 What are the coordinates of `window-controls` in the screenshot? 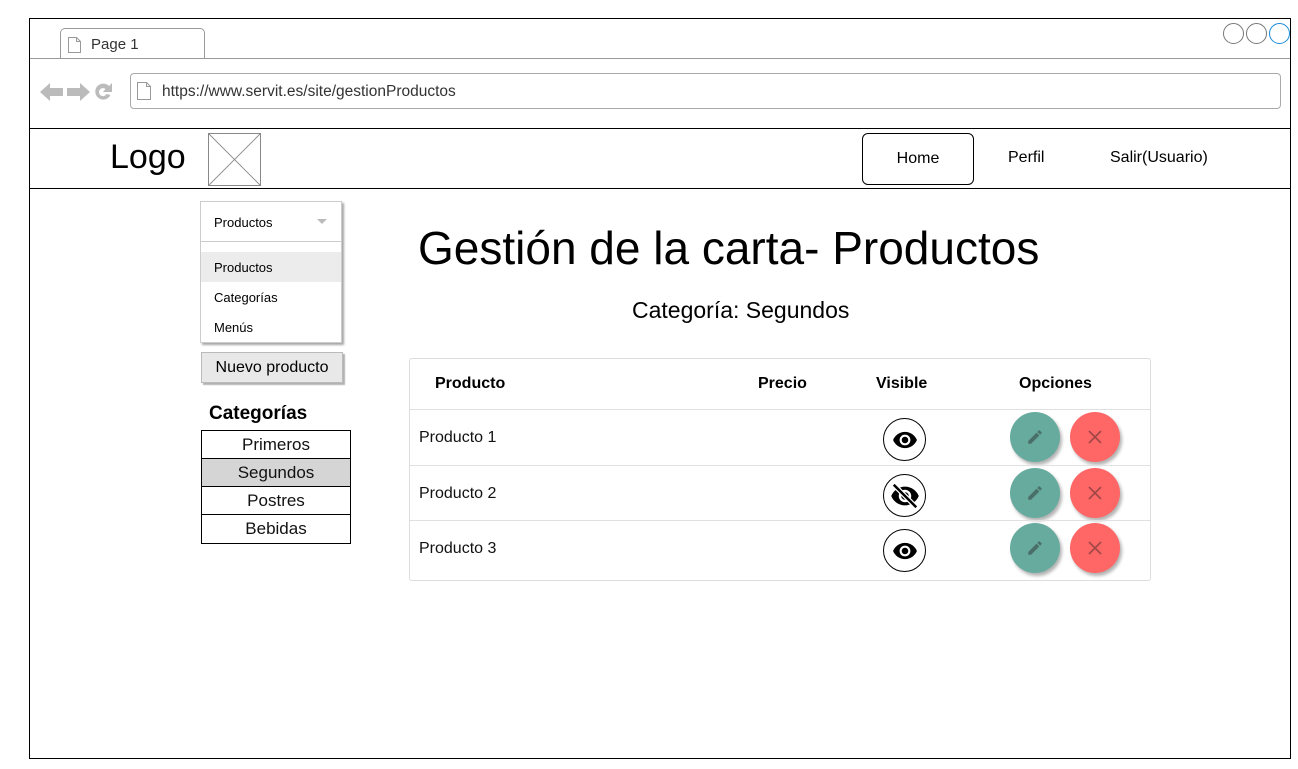 It's located at (1256, 33).